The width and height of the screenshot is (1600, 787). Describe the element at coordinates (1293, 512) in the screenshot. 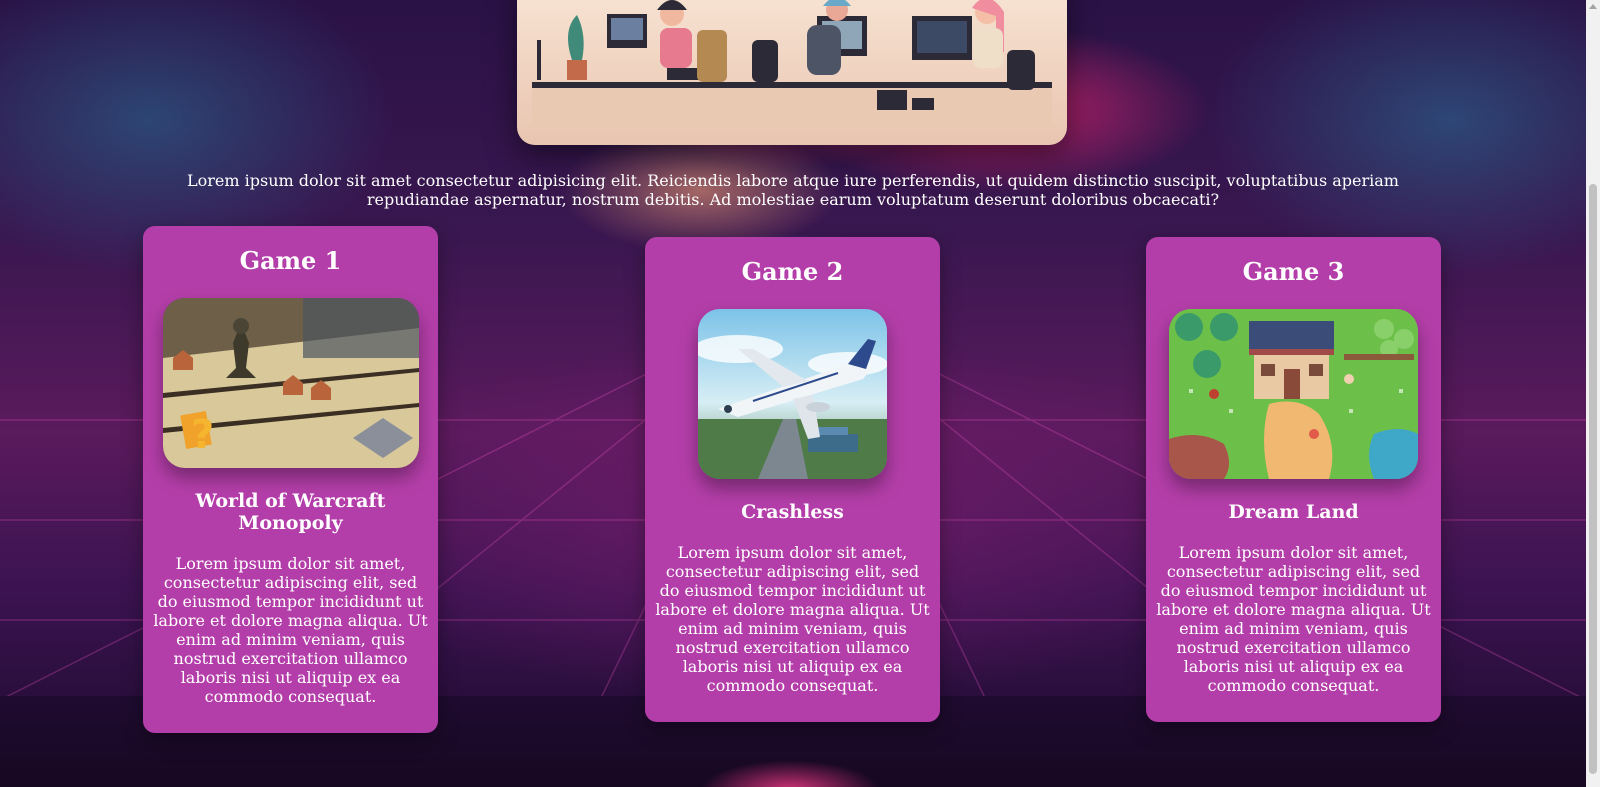

I see `game-name: Dream Land` at that location.